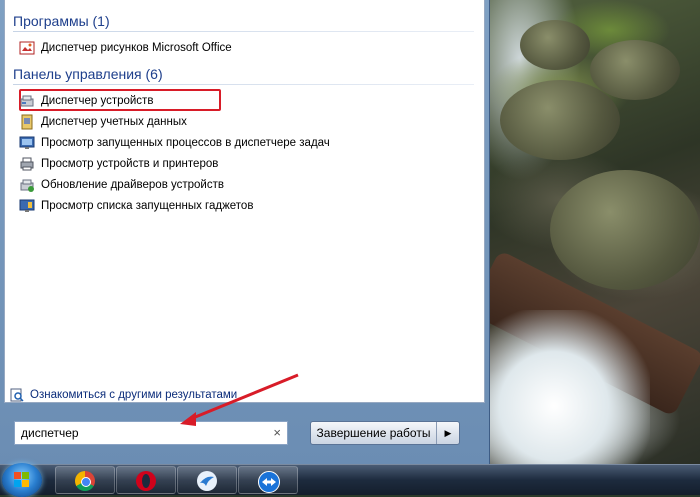 Image resolution: width=700 pixels, height=497 pixels. I want to click on taskbar-app-opera, so click(146, 480).